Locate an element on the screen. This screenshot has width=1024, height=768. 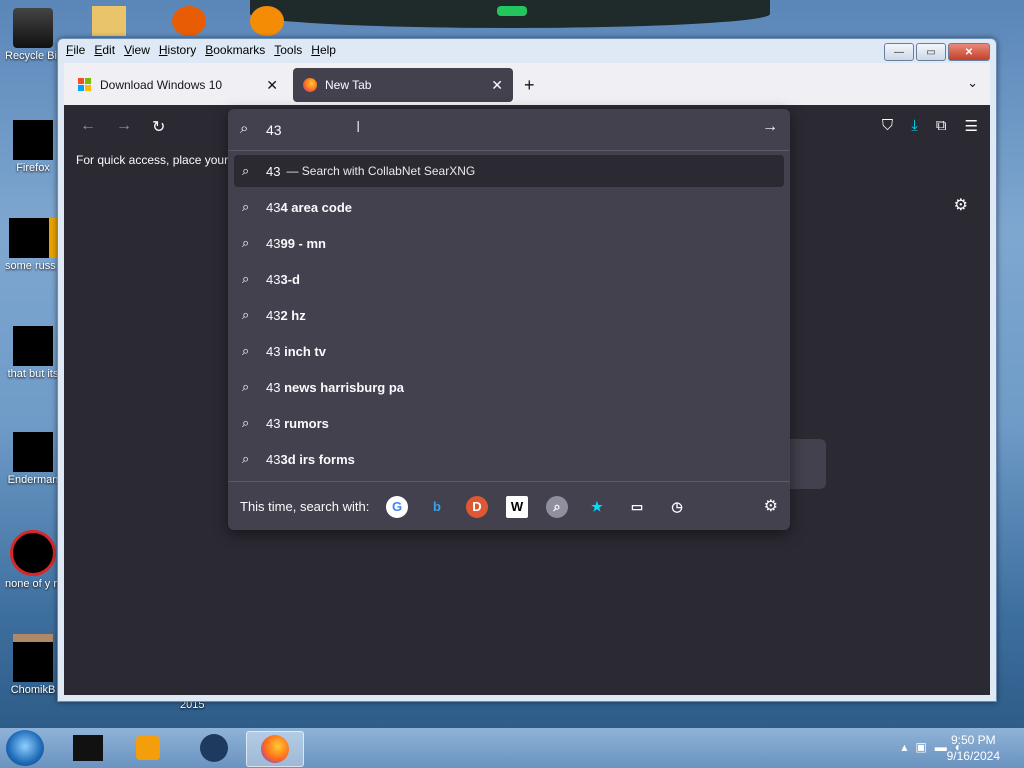
menu-help: Help is located at coordinates (323, 50).